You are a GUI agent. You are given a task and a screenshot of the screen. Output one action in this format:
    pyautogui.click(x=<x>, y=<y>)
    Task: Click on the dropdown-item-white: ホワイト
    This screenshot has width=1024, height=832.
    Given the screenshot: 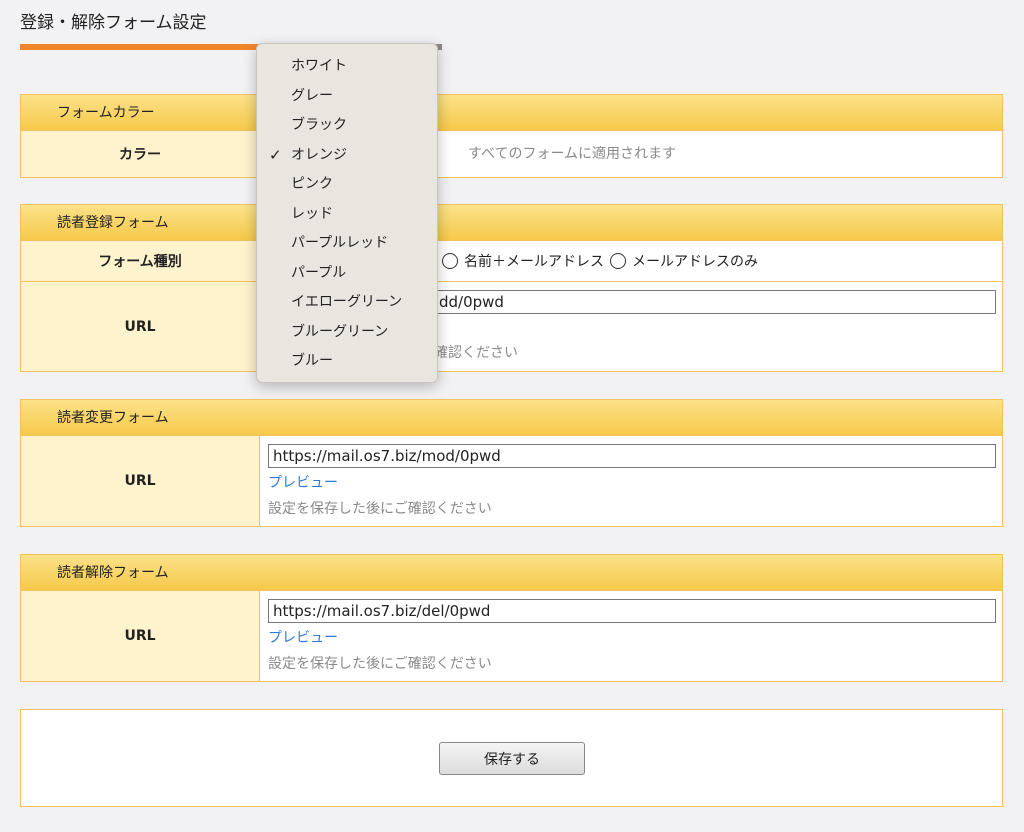 What is the action you would take?
    pyautogui.click(x=347, y=67)
    